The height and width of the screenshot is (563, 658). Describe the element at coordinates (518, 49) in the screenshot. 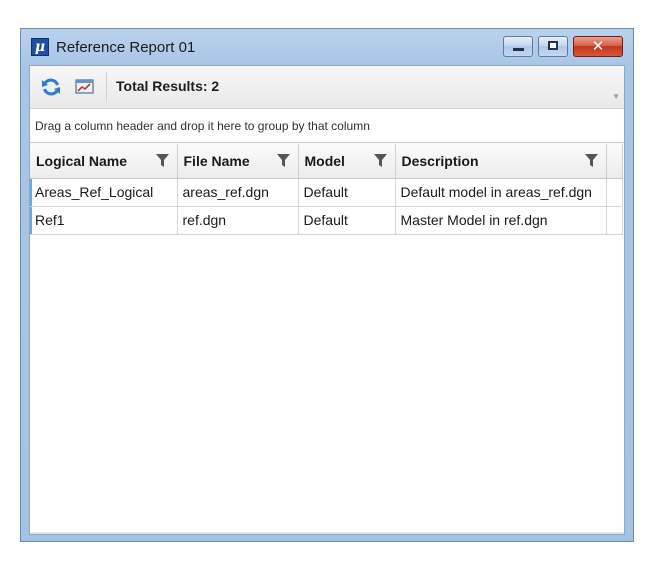

I see `minimize-icon` at that location.